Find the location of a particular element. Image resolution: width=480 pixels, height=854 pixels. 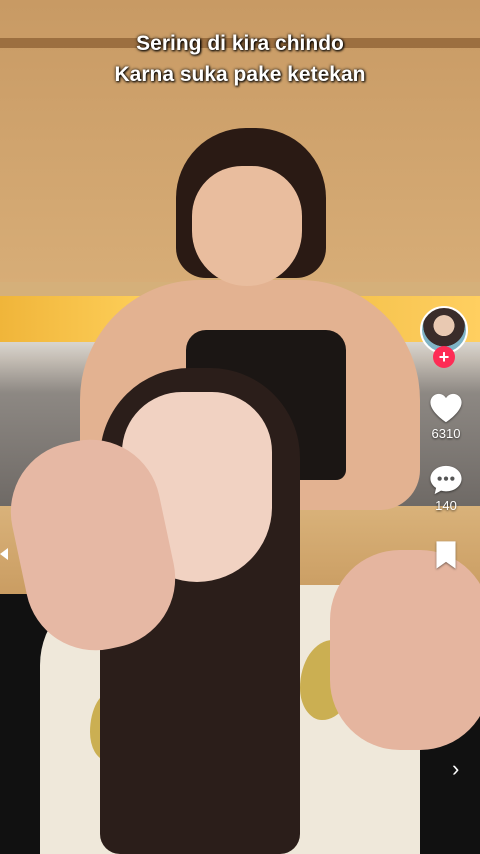

foreground-person-arm is located at coordinates (405, 650).